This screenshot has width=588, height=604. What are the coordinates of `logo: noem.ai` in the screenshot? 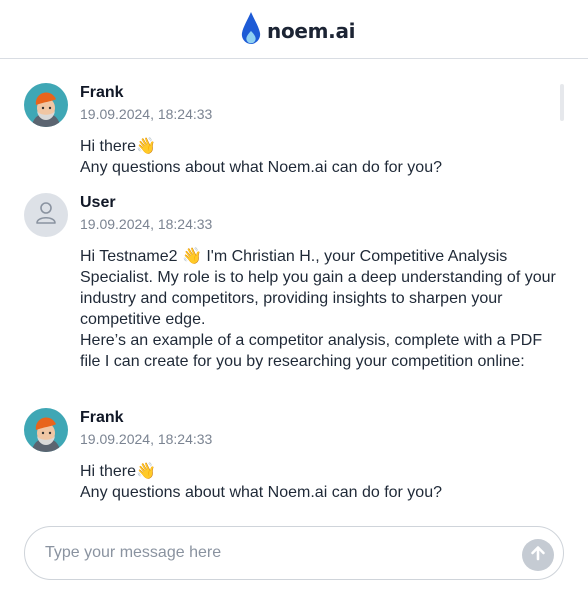 It's located at (298, 29).